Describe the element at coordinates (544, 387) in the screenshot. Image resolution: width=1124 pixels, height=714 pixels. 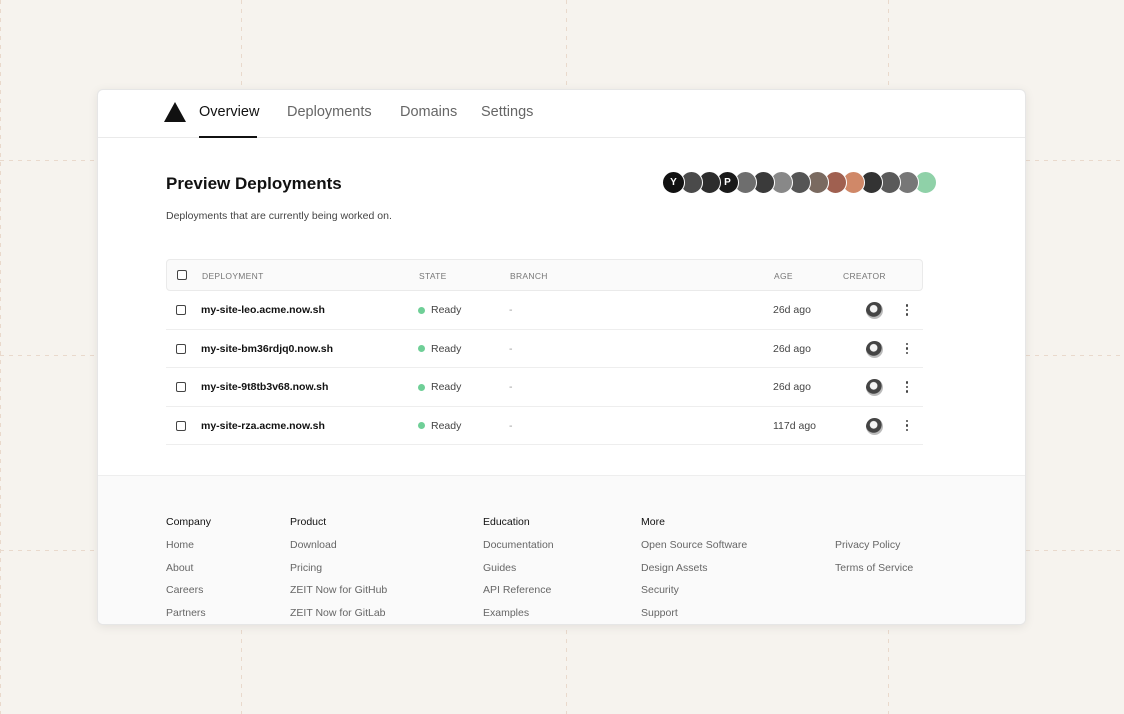
I see `table-row: my-site-9t8tb3v68.now.sh Ready - 26d ago` at that location.